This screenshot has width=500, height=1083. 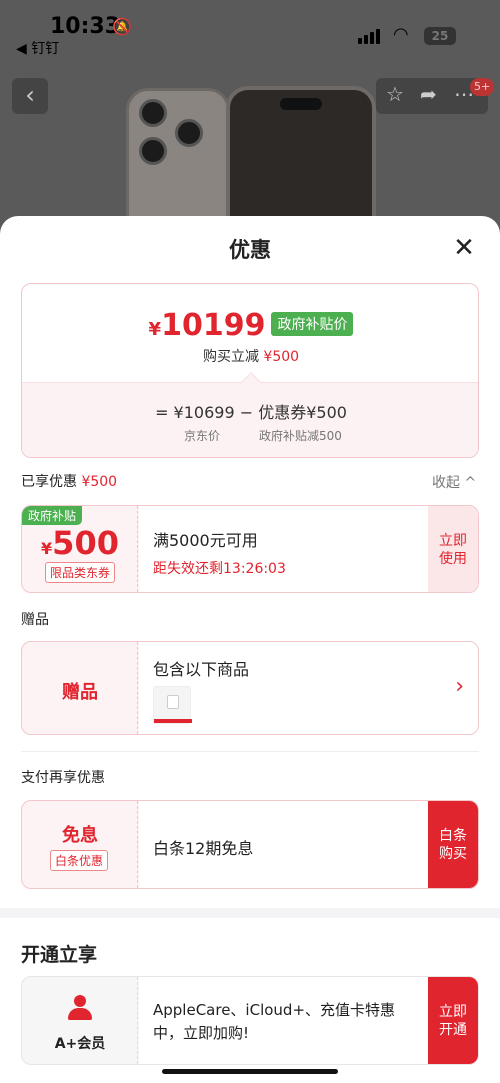 What do you see at coordinates (80, 835) in the screenshot?
I see `pay-title: 免息` at bounding box center [80, 835].